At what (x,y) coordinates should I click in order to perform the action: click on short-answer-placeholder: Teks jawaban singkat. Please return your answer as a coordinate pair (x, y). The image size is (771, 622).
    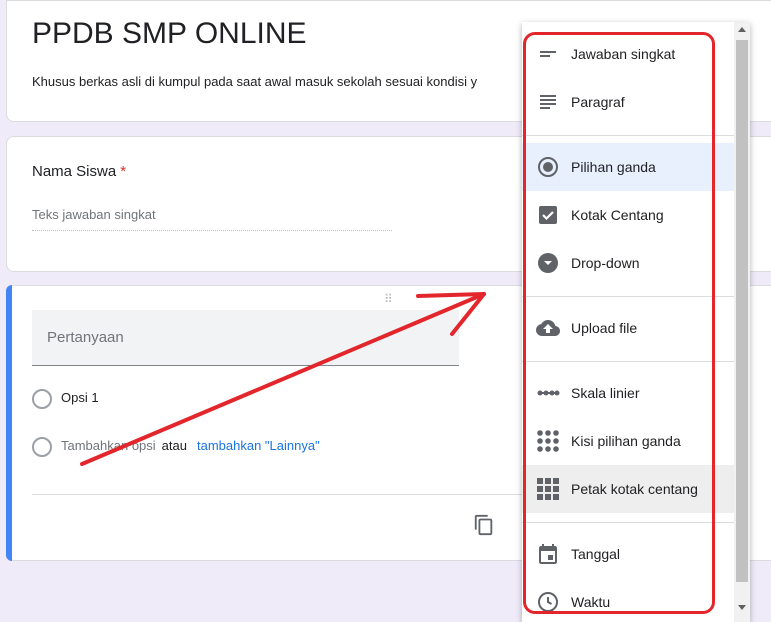
    Looking at the image, I should click on (212, 219).